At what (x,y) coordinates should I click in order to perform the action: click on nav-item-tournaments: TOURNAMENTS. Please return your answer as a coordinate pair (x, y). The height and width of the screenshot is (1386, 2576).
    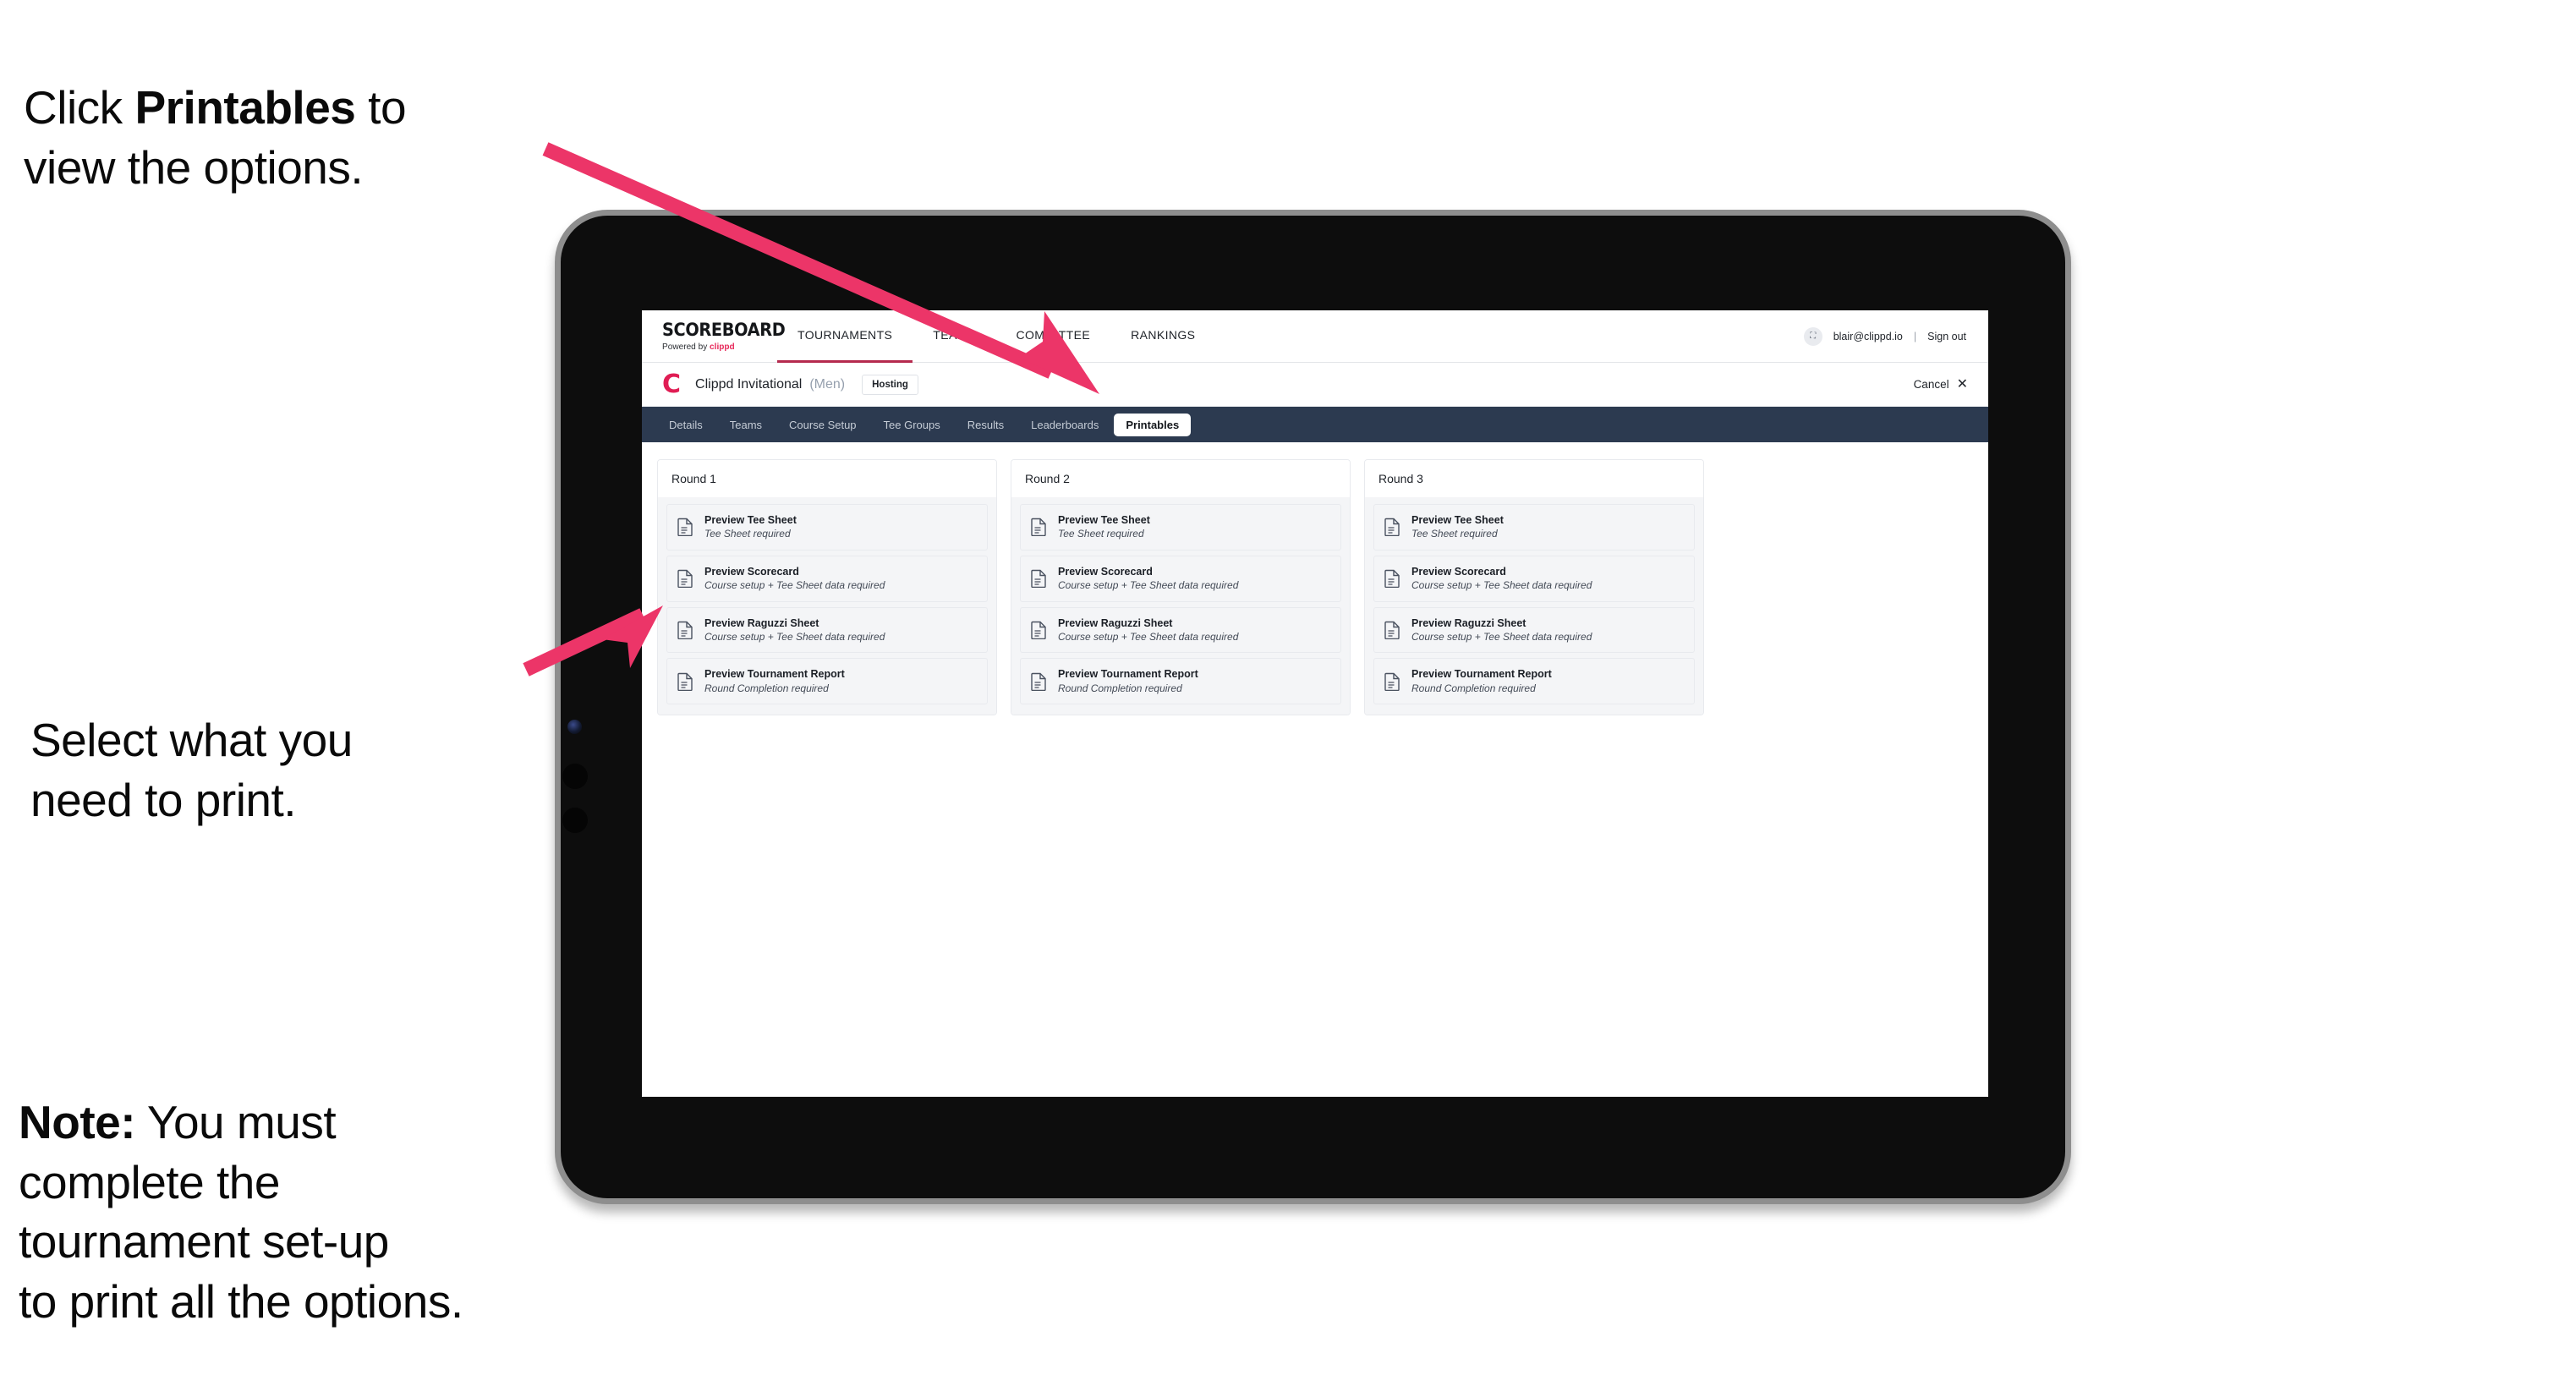
    Looking at the image, I should click on (845, 336).